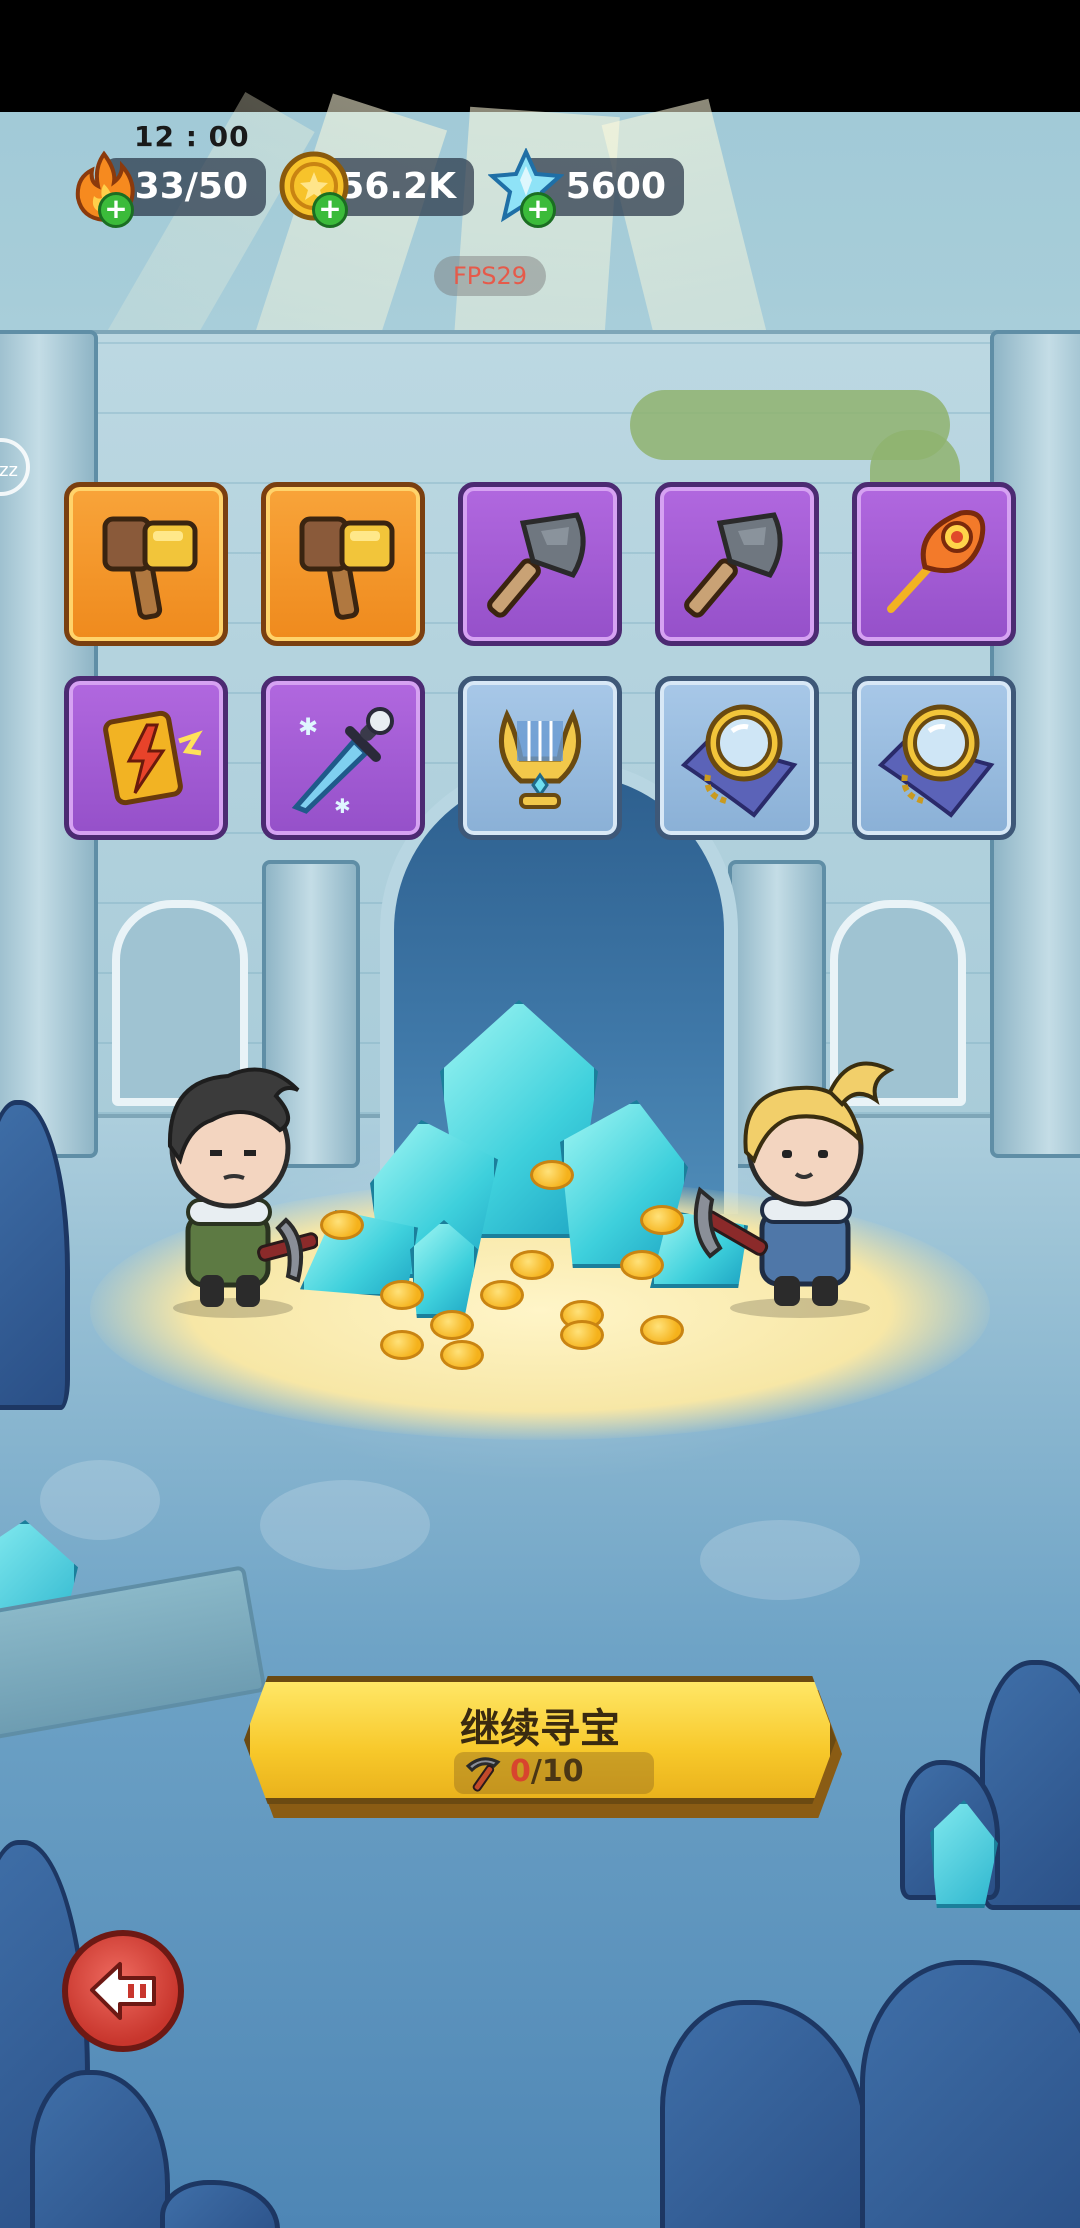 The width and height of the screenshot is (1080, 2228). Describe the element at coordinates (242, 1192) in the screenshot. I see `miner-character-left` at that location.